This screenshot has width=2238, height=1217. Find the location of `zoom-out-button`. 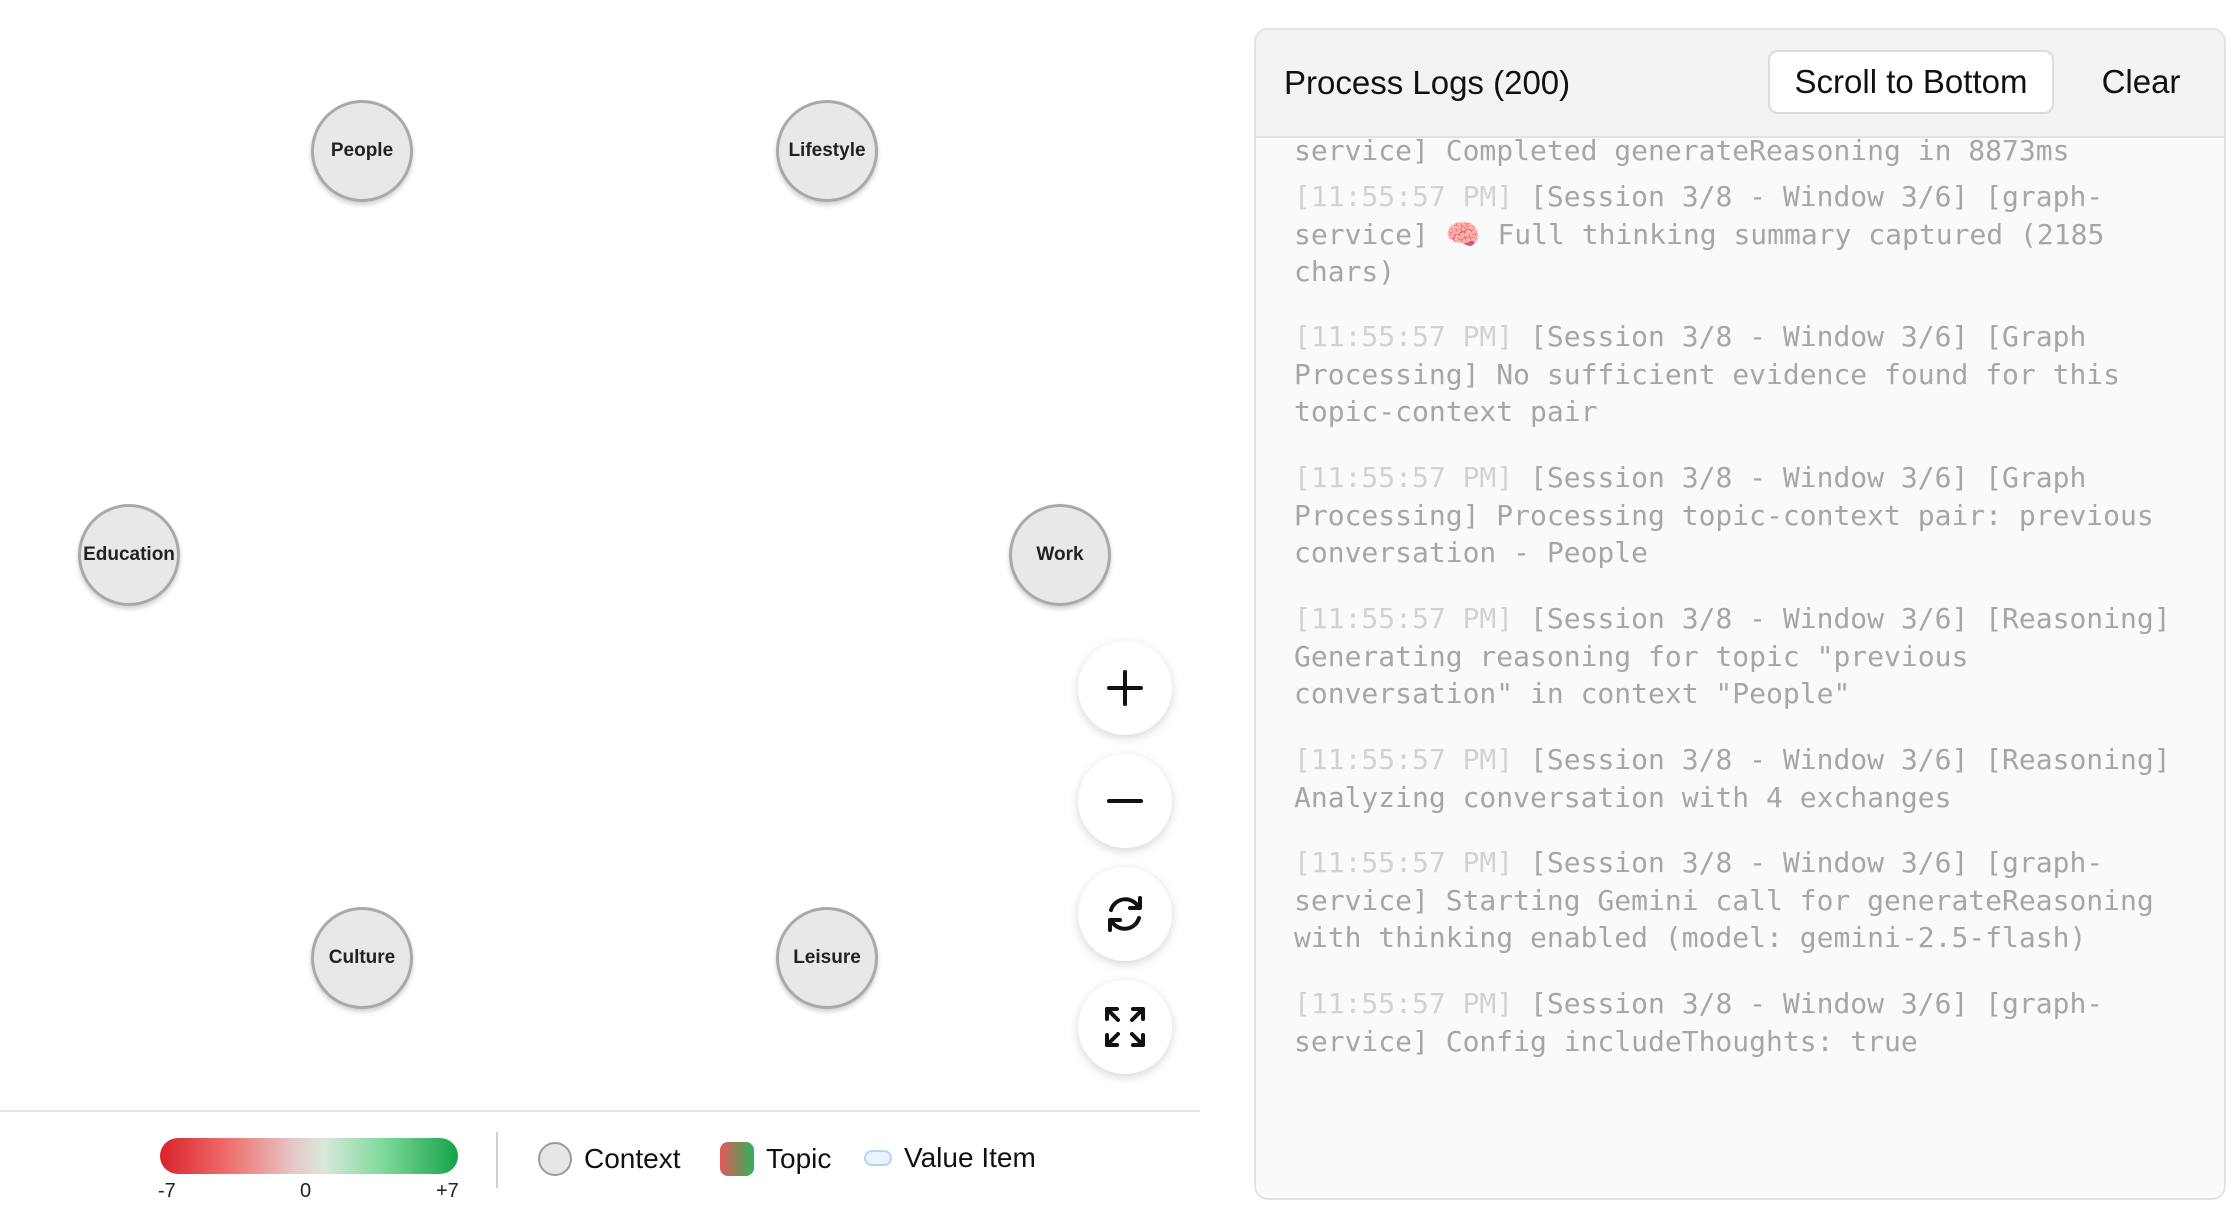

zoom-out-button is located at coordinates (1125, 801).